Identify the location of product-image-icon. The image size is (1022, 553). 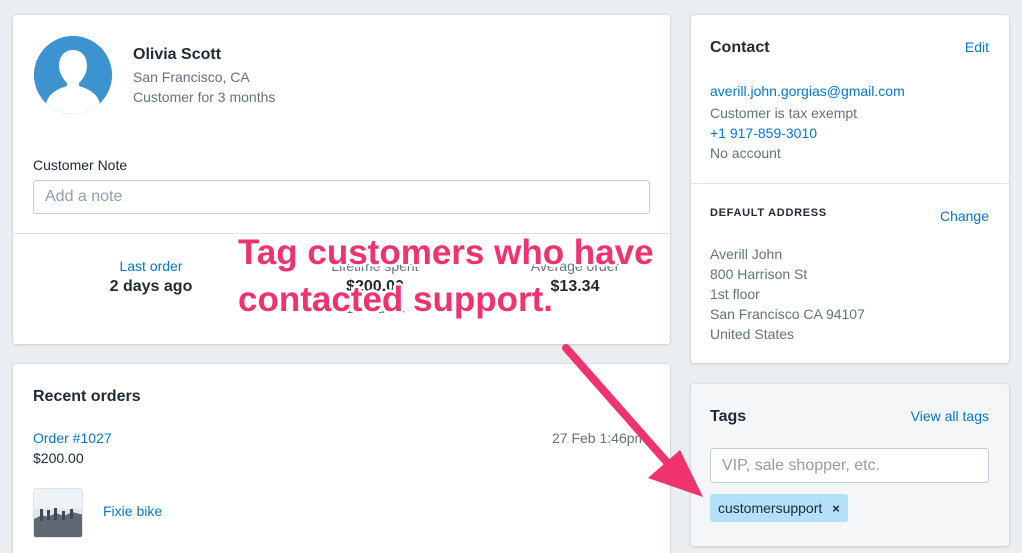
(58, 513).